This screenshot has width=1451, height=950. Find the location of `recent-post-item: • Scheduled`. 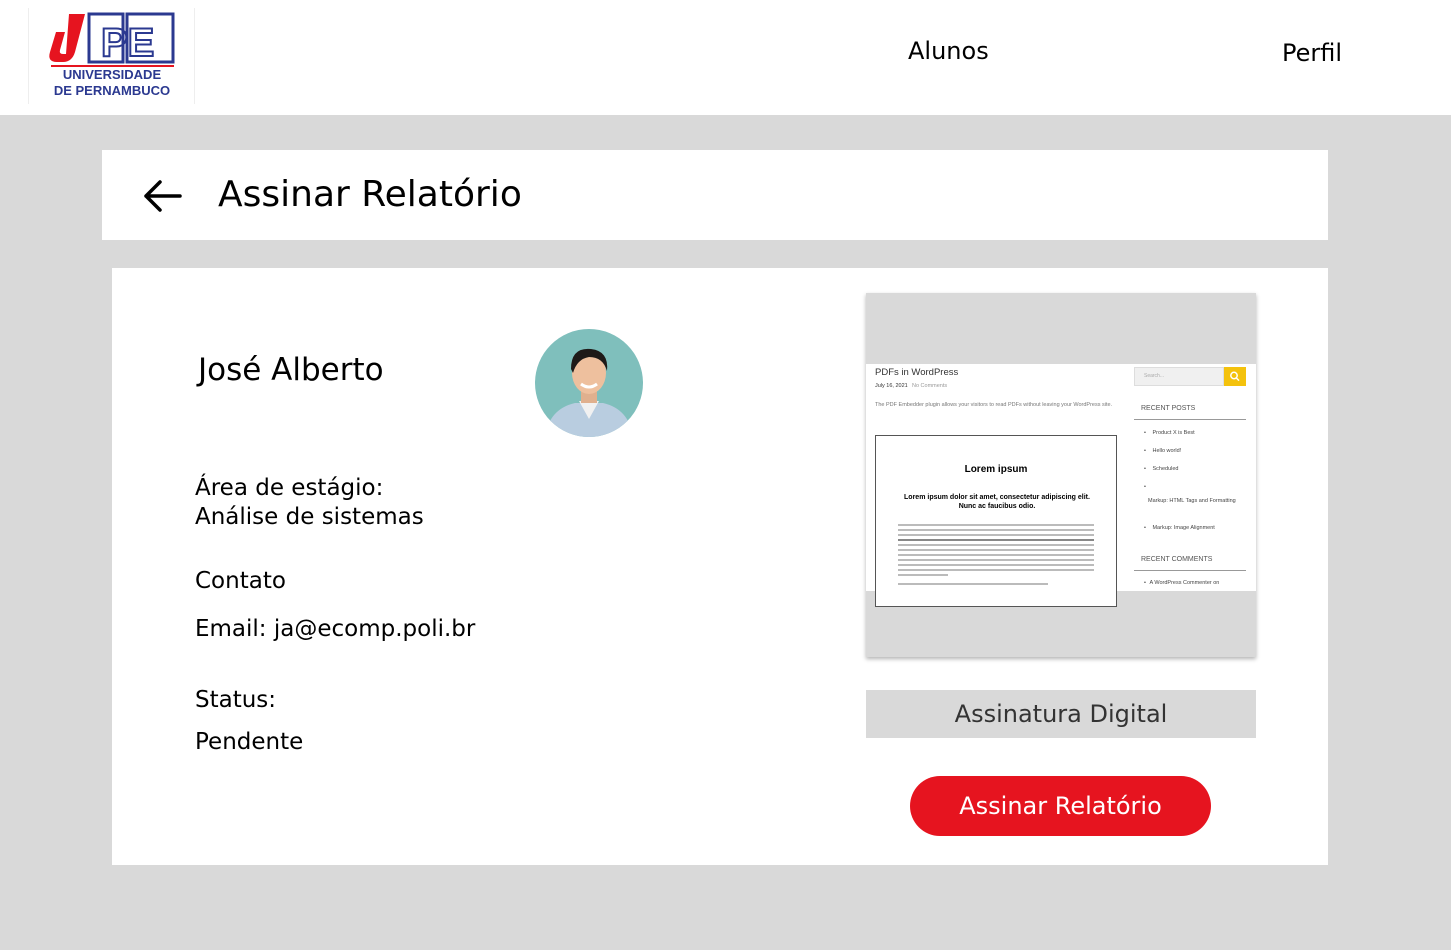

recent-post-item: • Scheduled is located at coordinates (1161, 469).